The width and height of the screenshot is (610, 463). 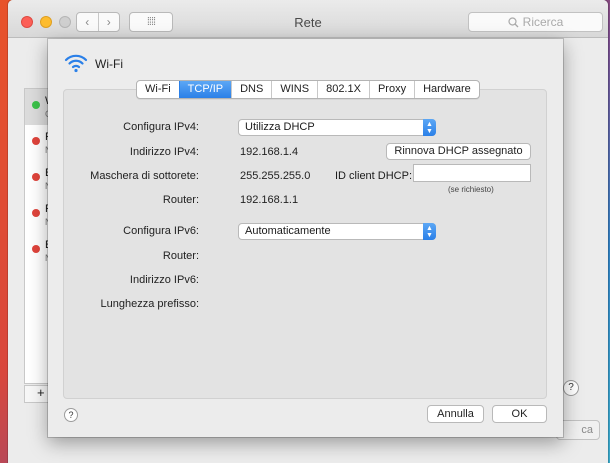 I want to click on search-input: Ricerca, so click(x=535, y=22).